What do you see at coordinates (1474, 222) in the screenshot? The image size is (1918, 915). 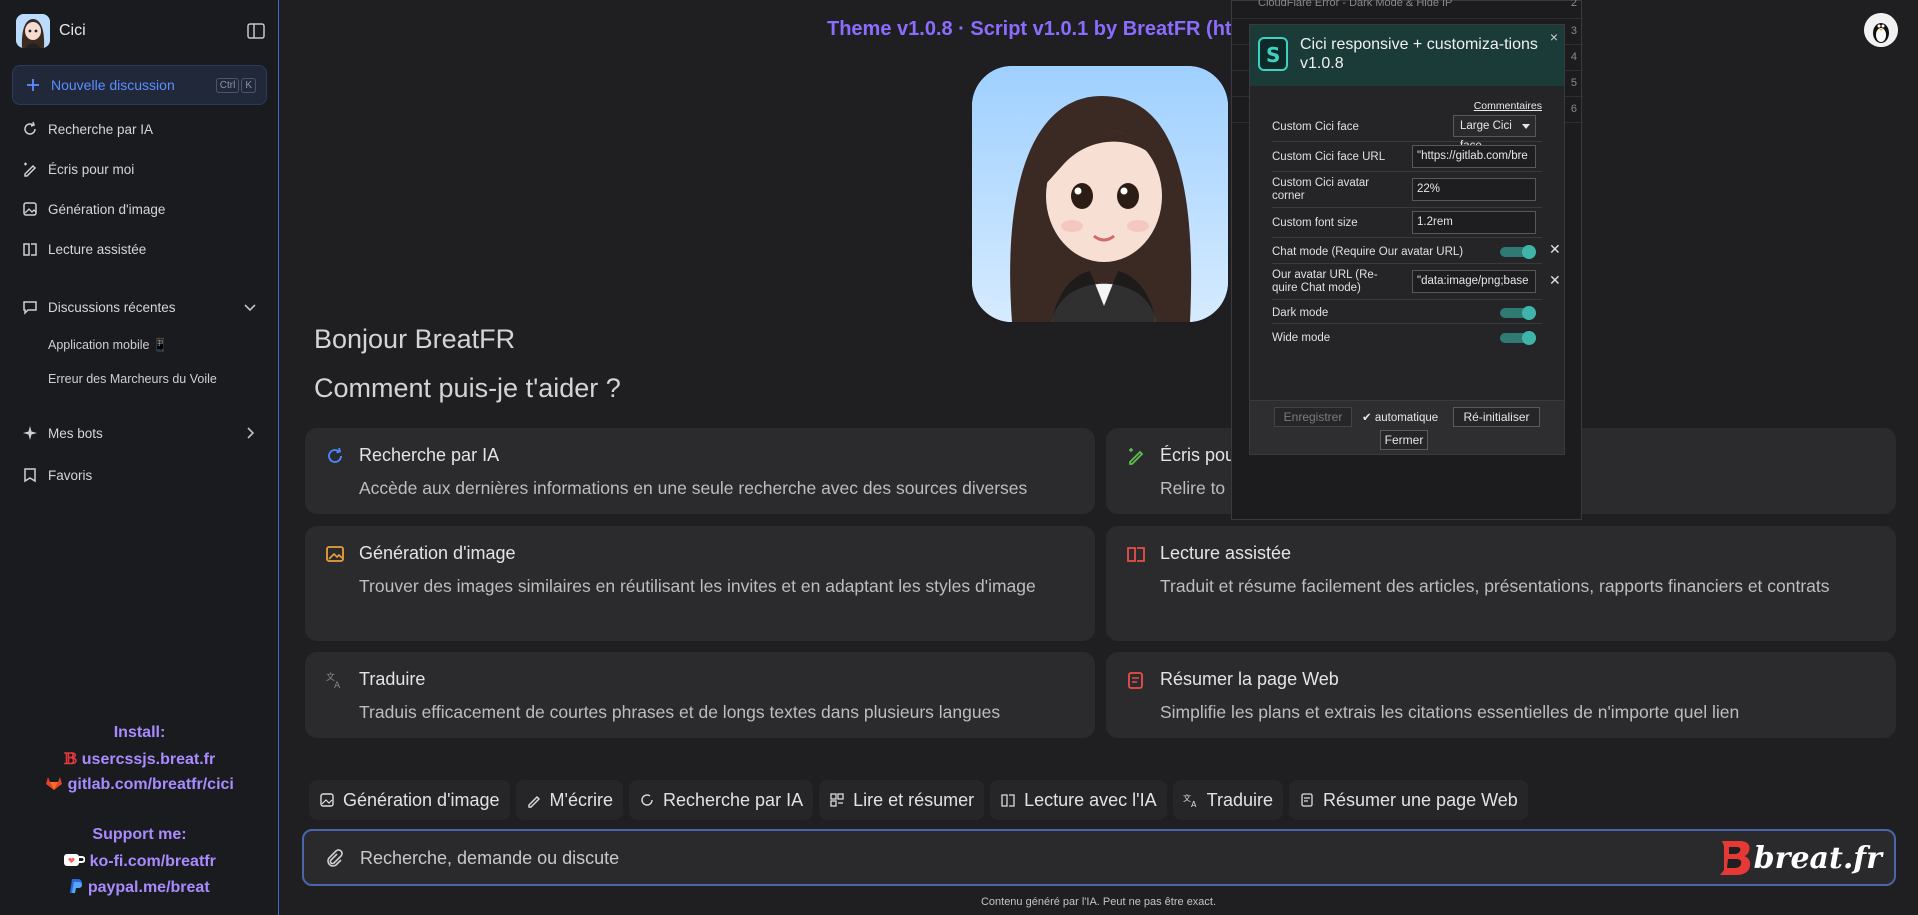 I see `font-size-input: 1.2rem` at bounding box center [1474, 222].